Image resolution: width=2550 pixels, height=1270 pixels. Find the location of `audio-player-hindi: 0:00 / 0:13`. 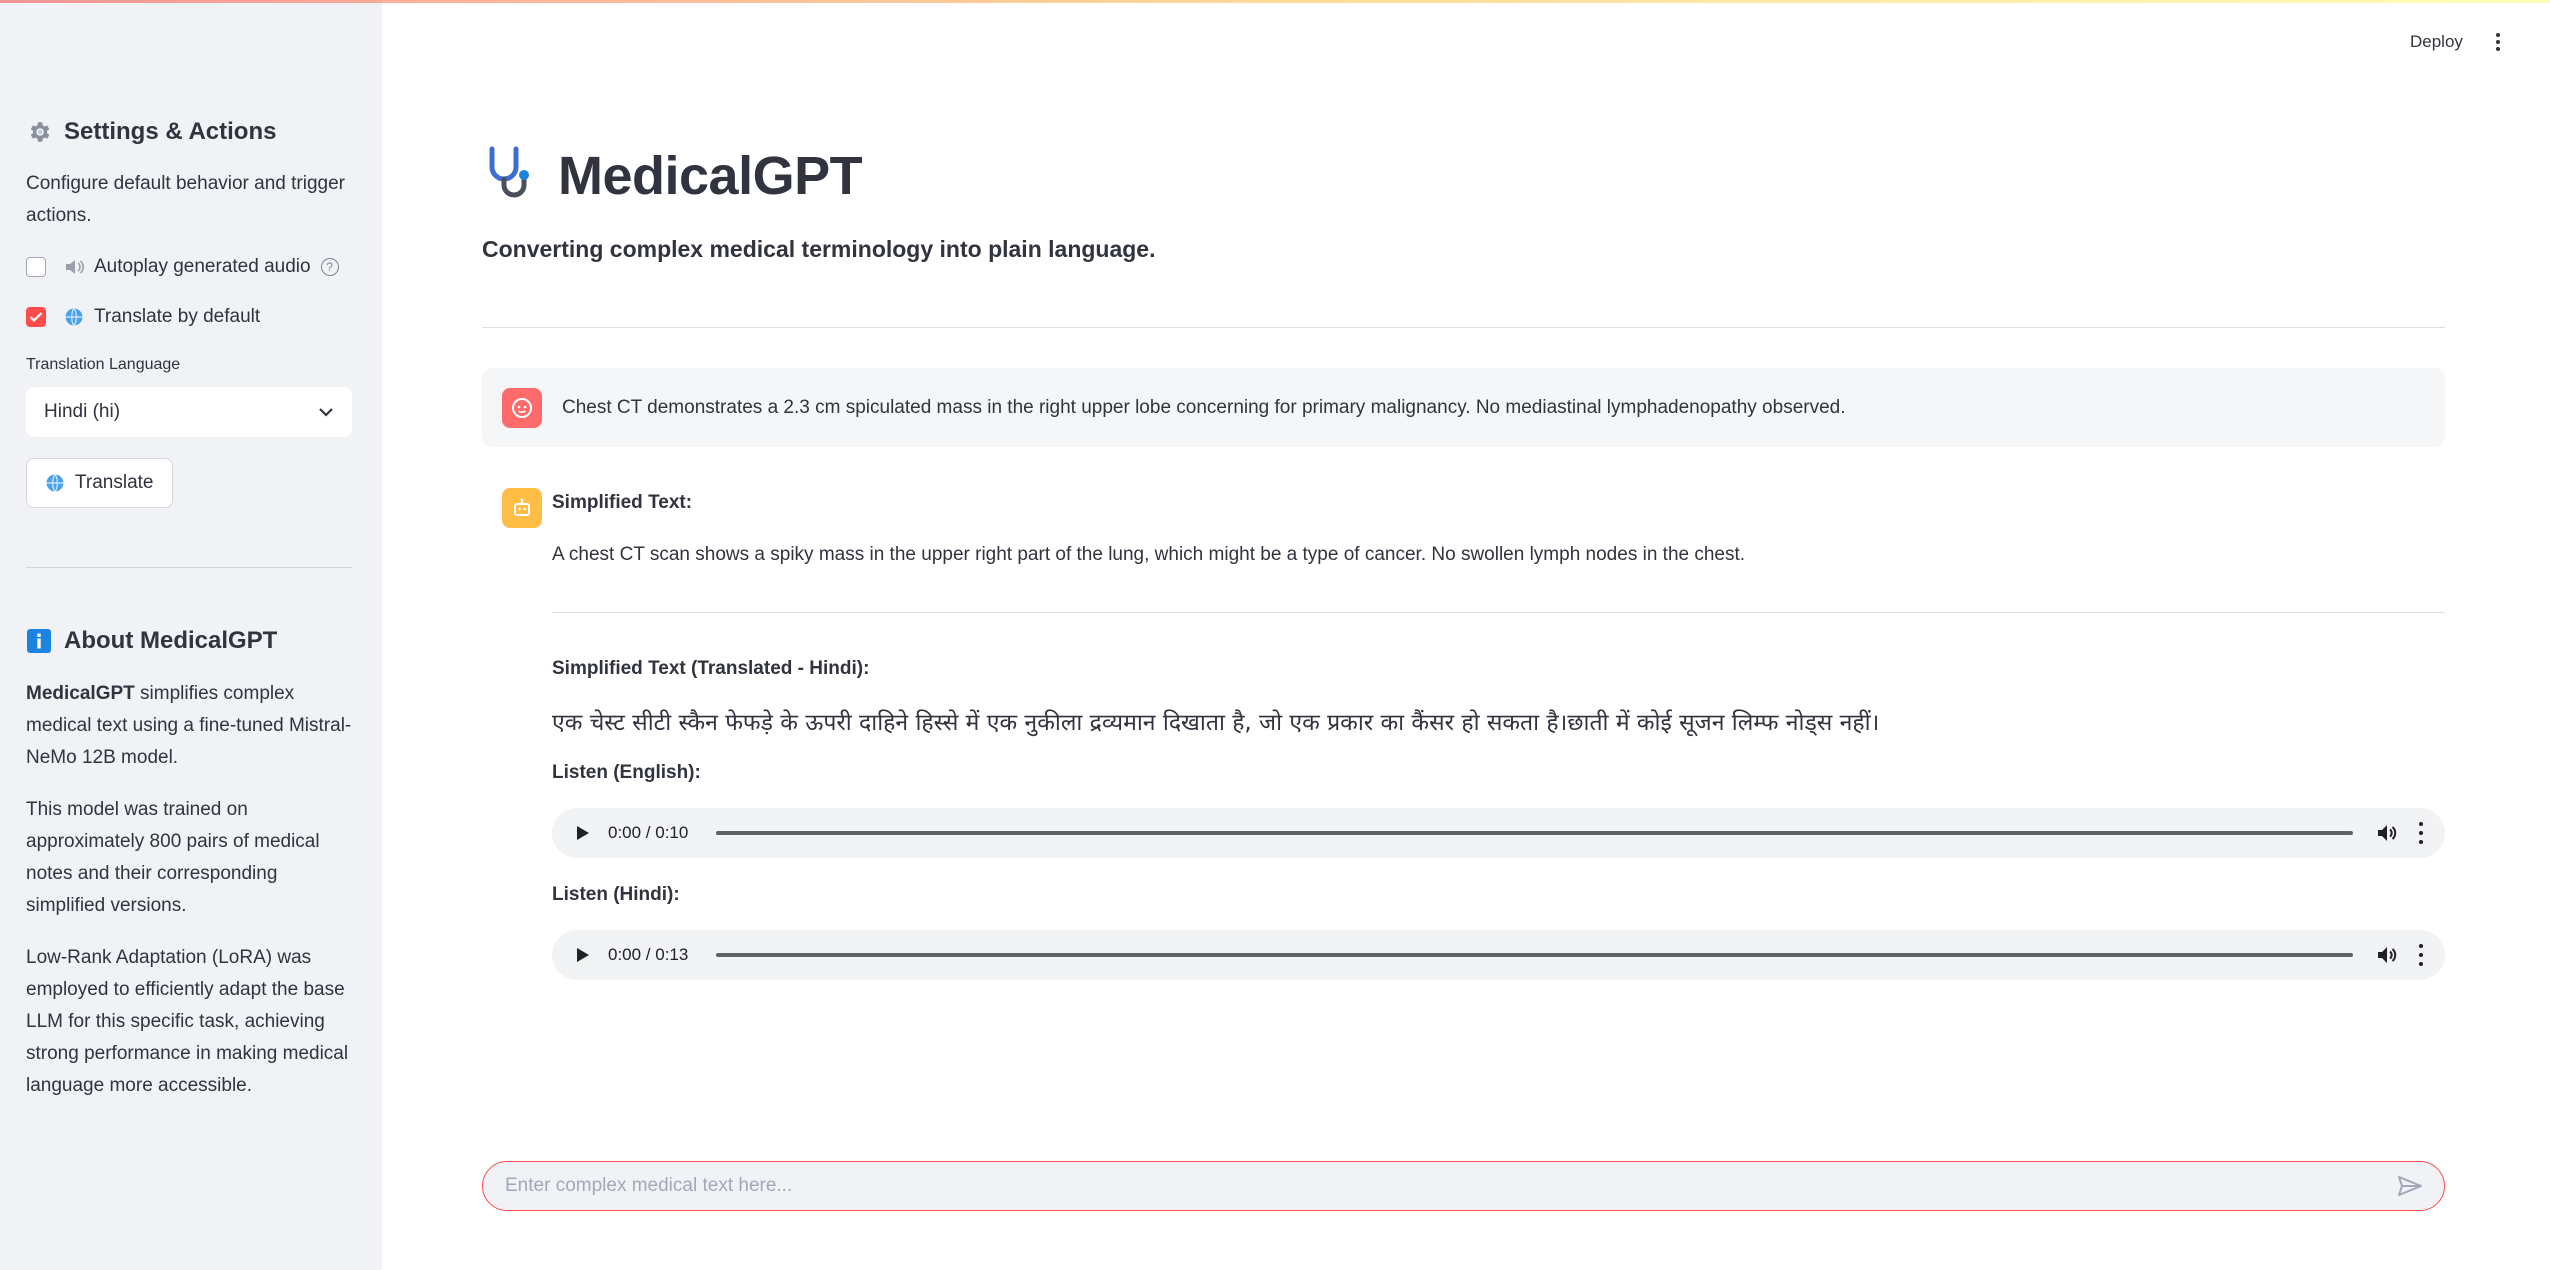

audio-player-hindi: 0:00 / 0:13 is located at coordinates (1498, 955).